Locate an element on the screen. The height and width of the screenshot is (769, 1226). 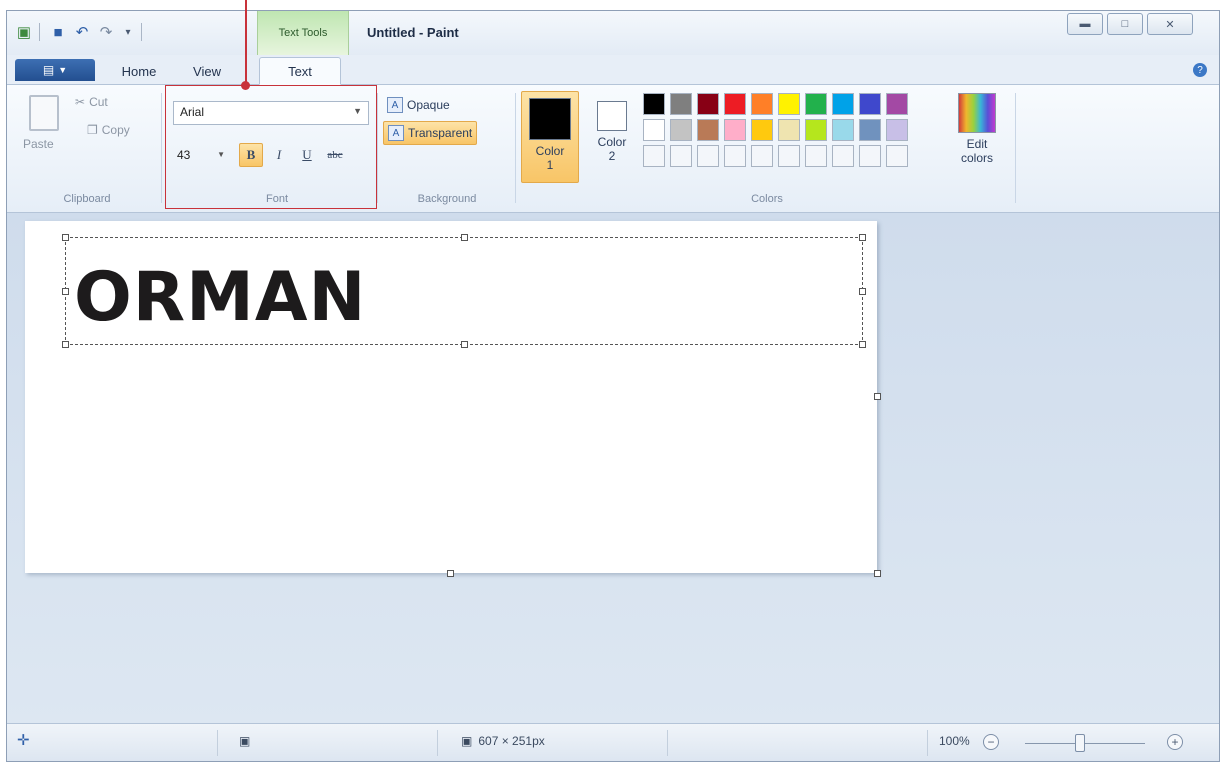
zoom-slider-track is located at coordinates (1085, 743).